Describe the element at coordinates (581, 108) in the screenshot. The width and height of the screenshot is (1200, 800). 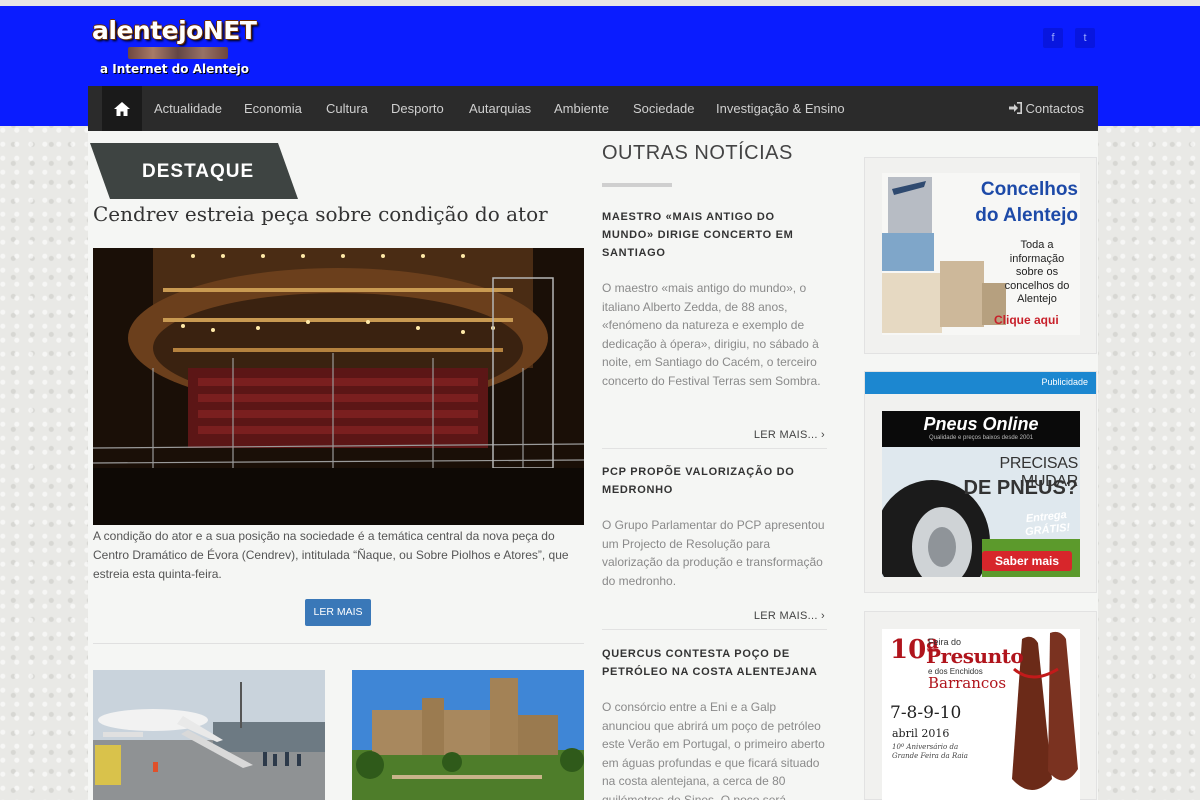
I see `nav-item-ambiente: Ambiente` at that location.